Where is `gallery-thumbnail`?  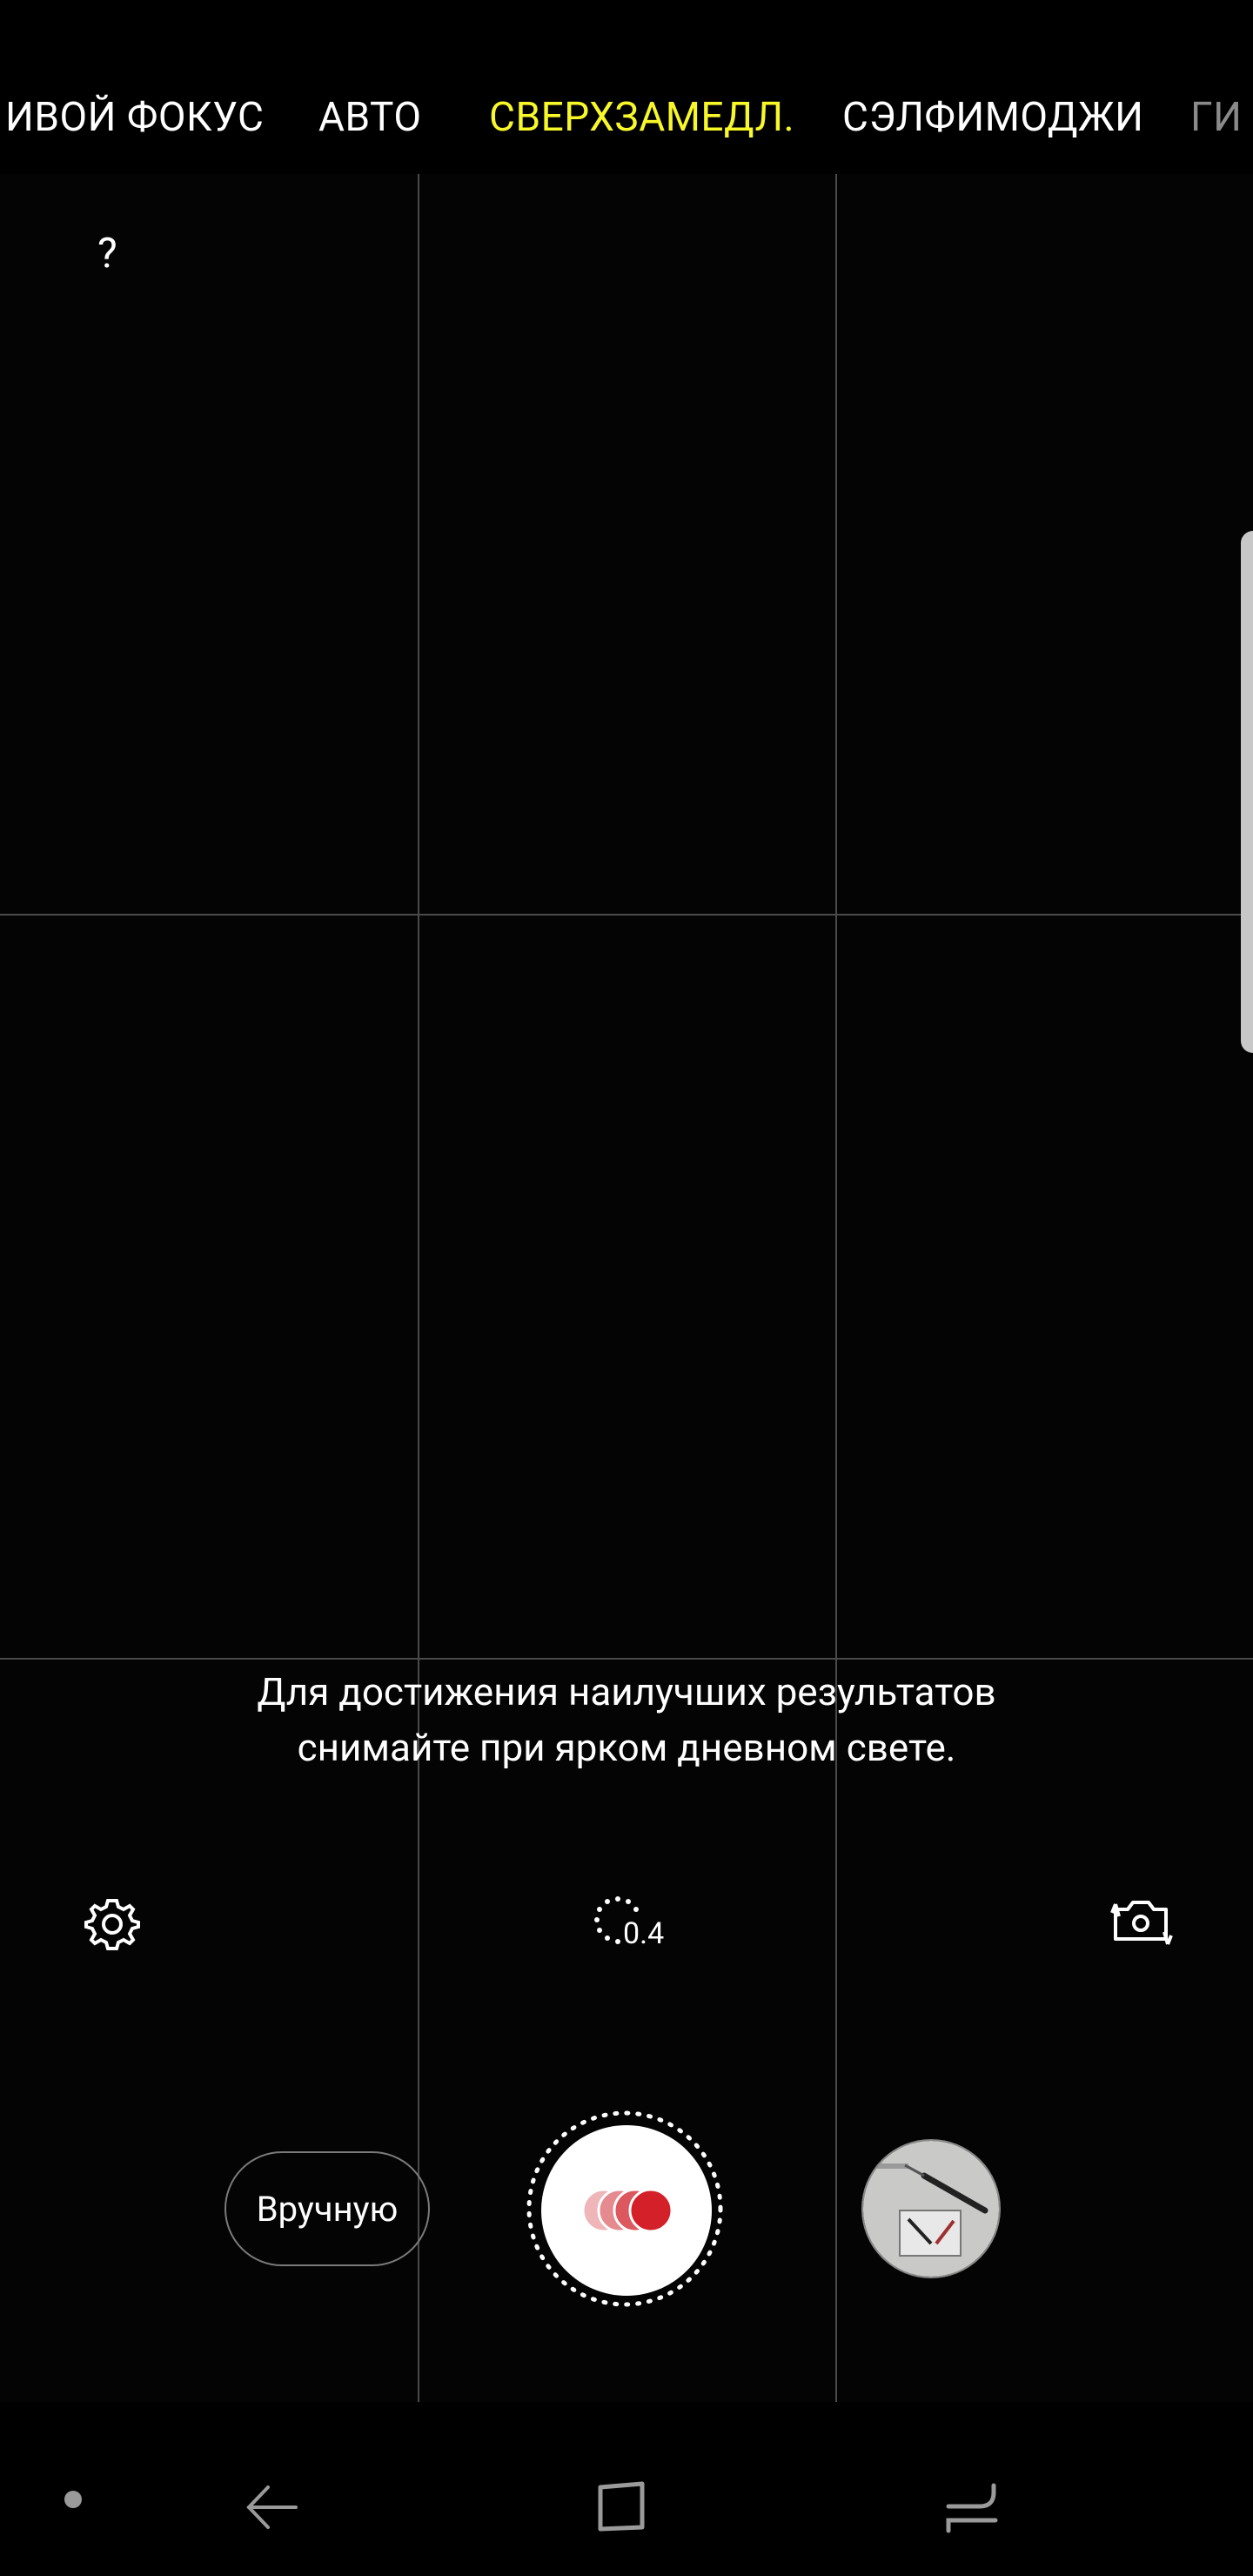 gallery-thumbnail is located at coordinates (931, 2208).